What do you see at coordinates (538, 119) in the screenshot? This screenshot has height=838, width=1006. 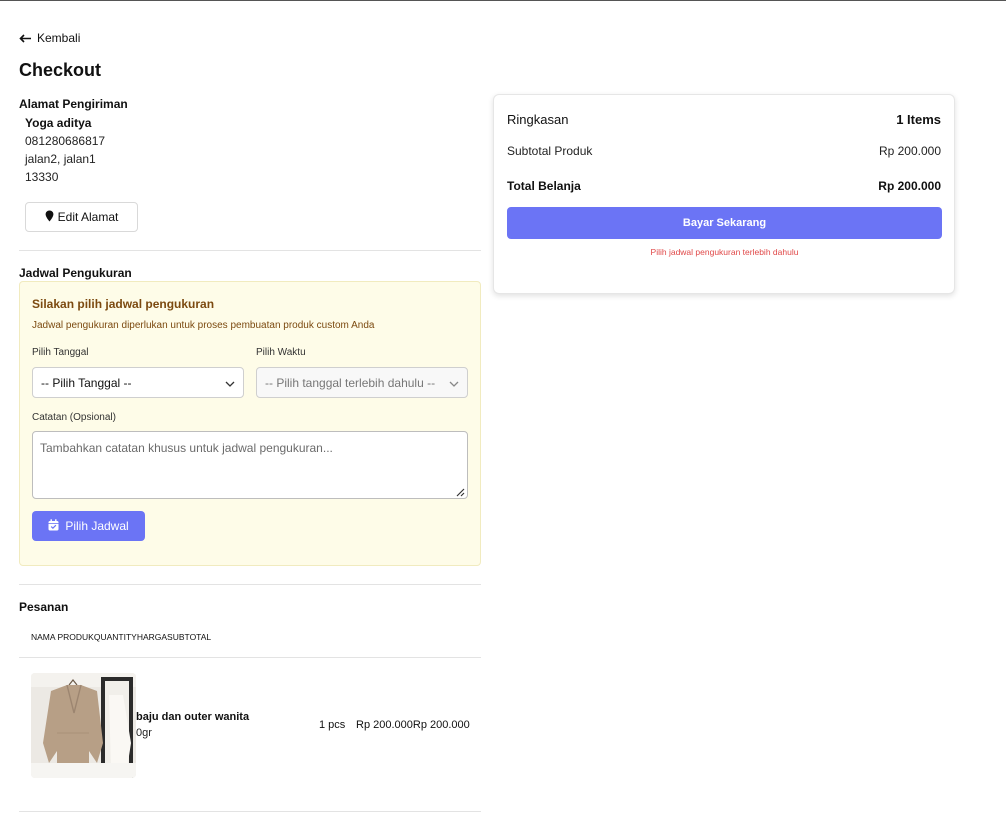 I see `summary-title: Ringkasan` at bounding box center [538, 119].